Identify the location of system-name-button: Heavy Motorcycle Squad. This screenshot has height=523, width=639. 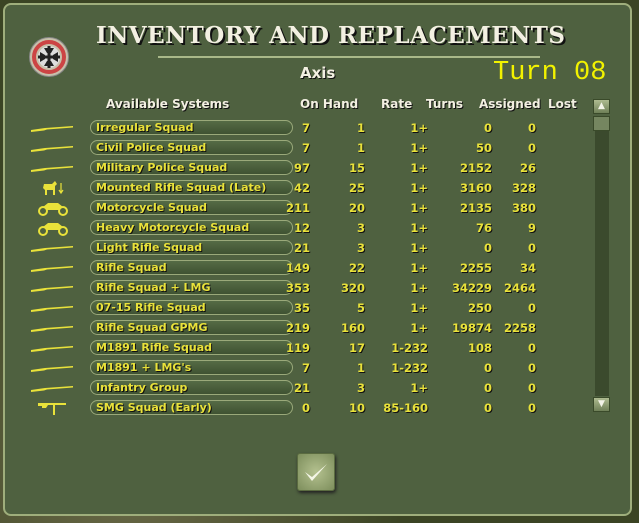
(191, 227).